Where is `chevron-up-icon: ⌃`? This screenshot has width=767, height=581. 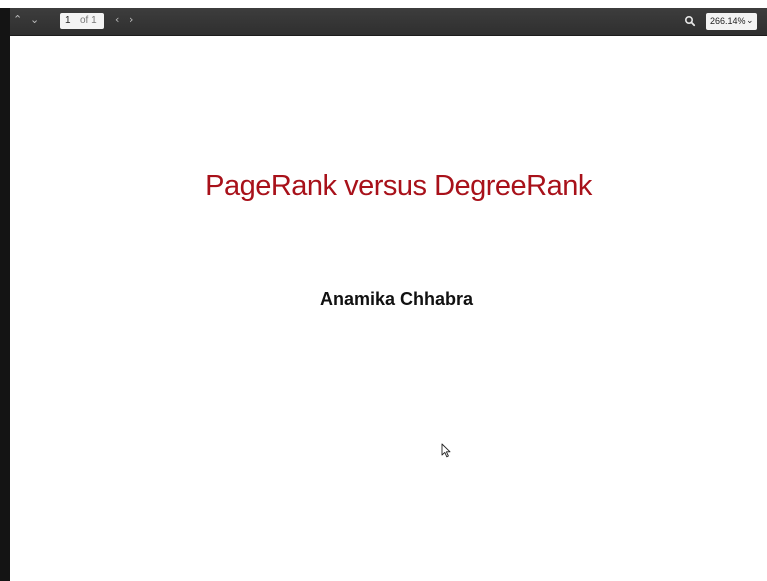 chevron-up-icon: ⌃ is located at coordinates (17, 20).